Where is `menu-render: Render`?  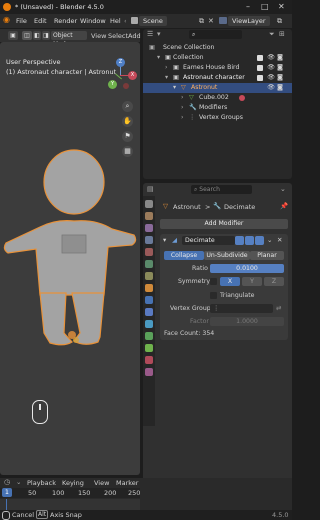
menu-render: Render is located at coordinates (65, 21).